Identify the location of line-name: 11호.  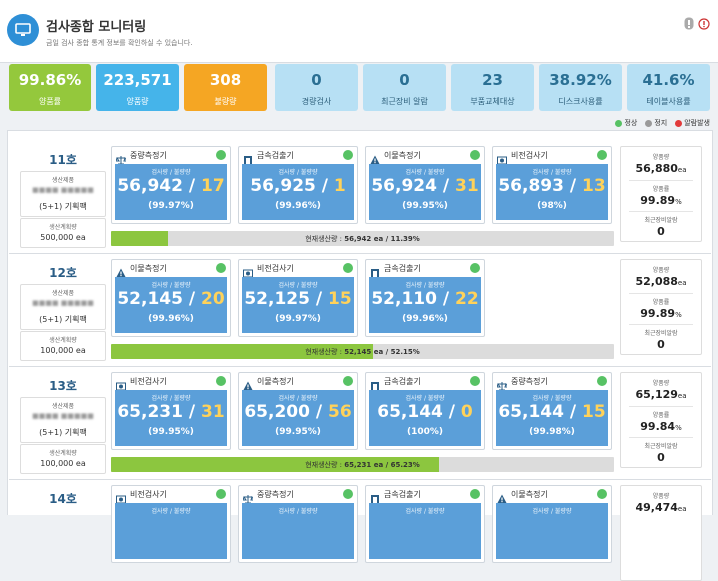
(63, 160).